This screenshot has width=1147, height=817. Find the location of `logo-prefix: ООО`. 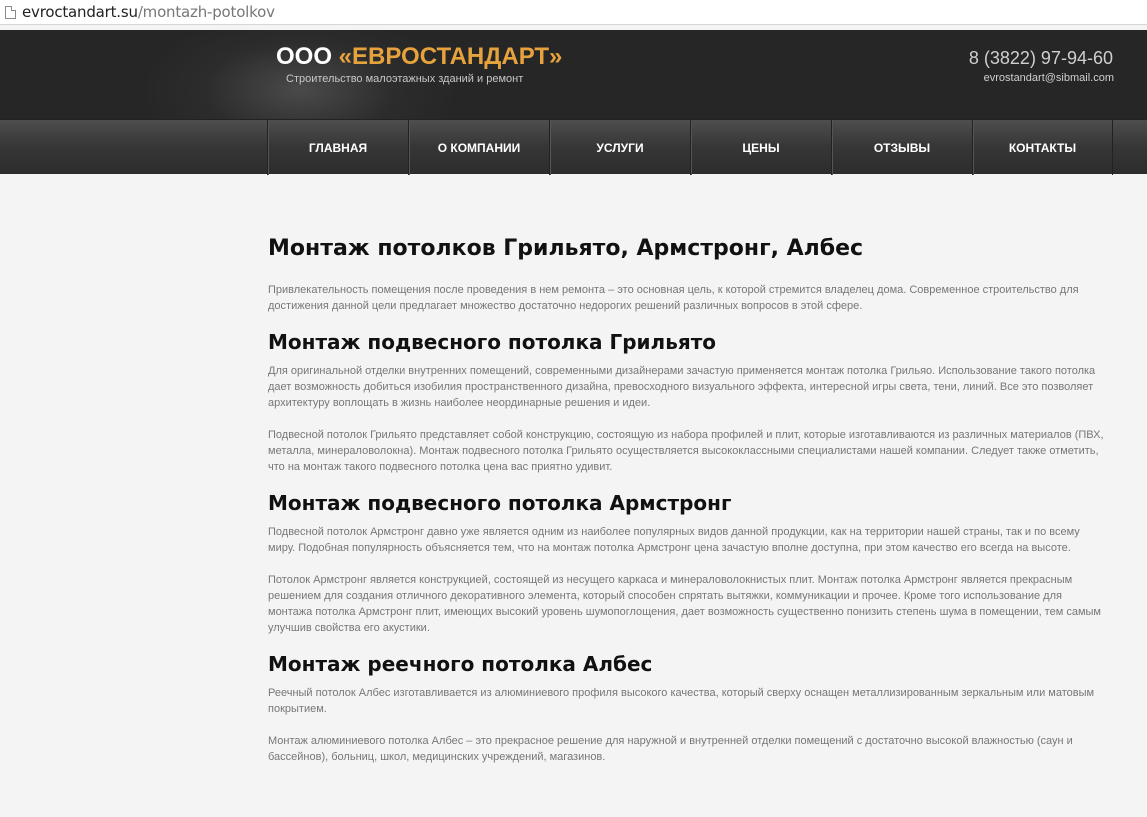

logo-prefix: ООО is located at coordinates (307, 56).